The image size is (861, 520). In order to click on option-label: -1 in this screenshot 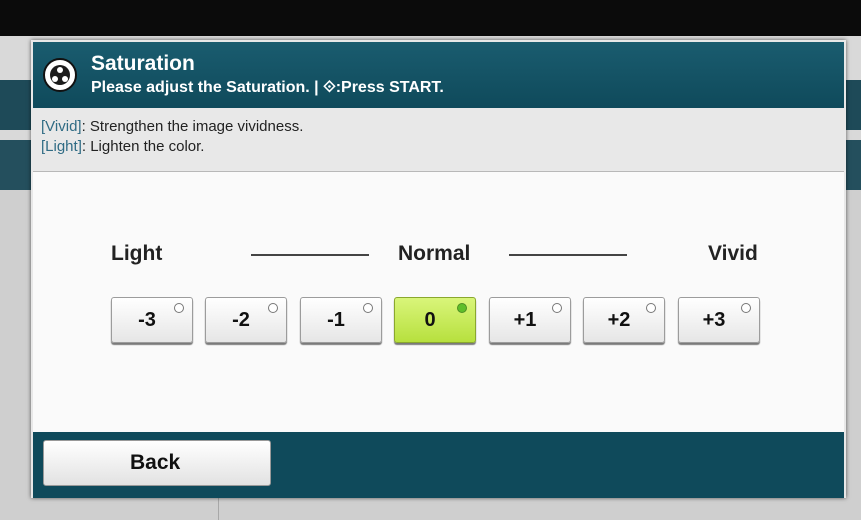, I will do `click(336, 320)`.